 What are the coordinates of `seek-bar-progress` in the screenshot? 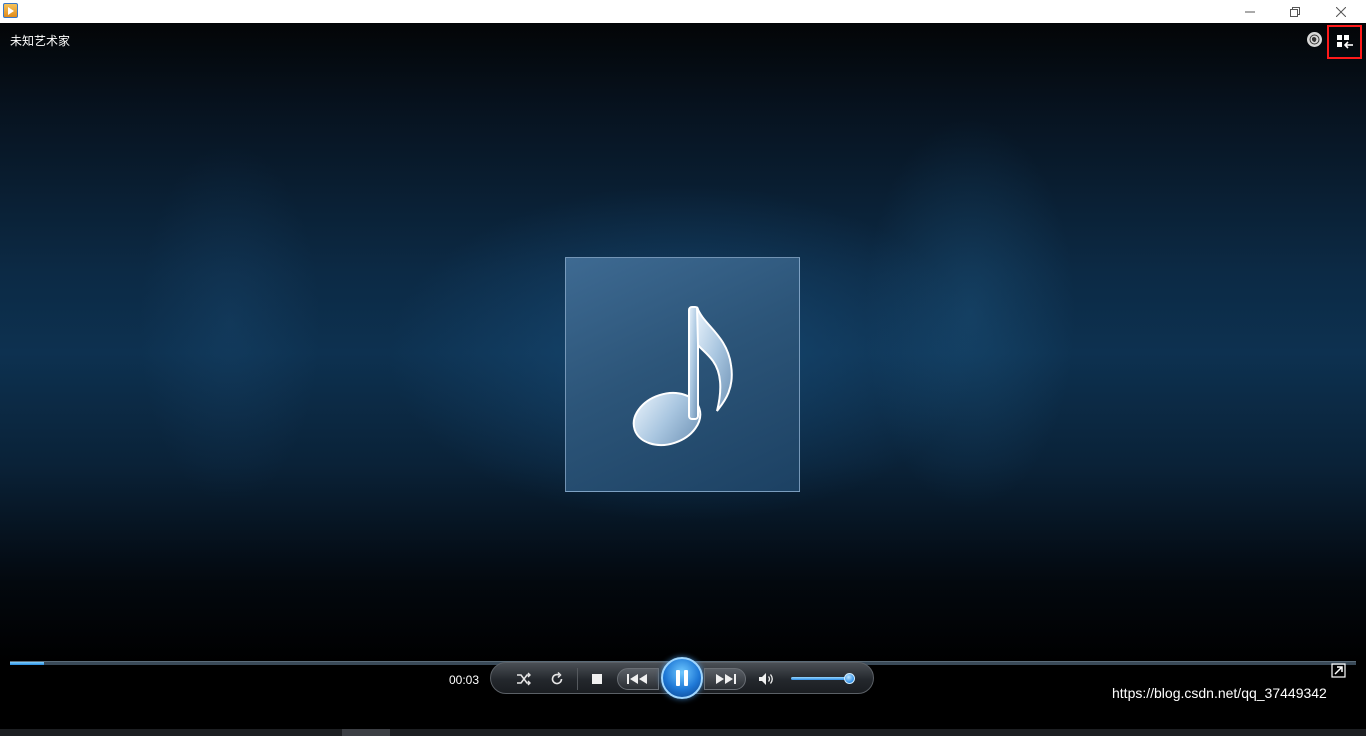 It's located at (27, 663).